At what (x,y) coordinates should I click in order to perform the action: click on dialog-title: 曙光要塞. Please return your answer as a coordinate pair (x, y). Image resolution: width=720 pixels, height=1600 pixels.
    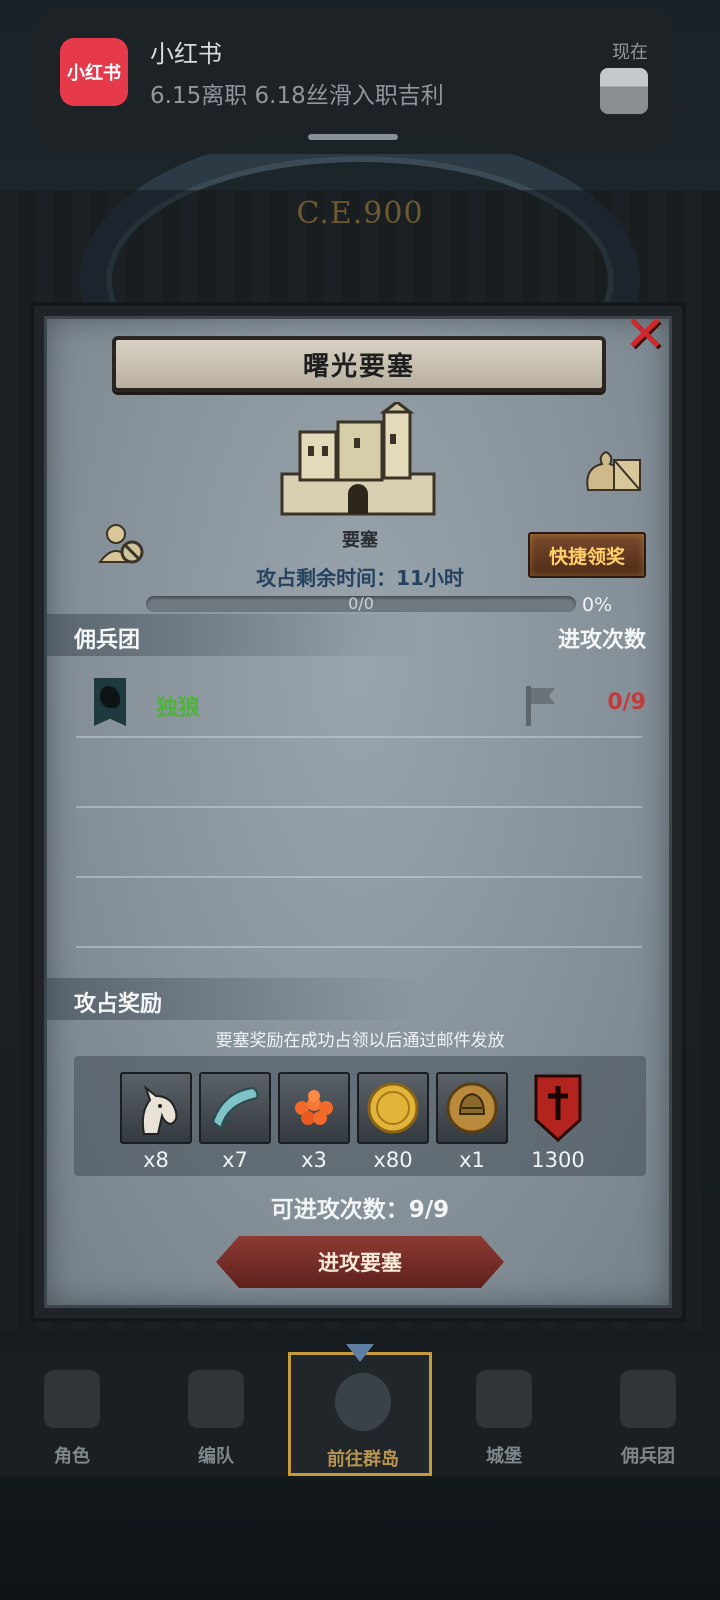
    Looking at the image, I should click on (358, 366).